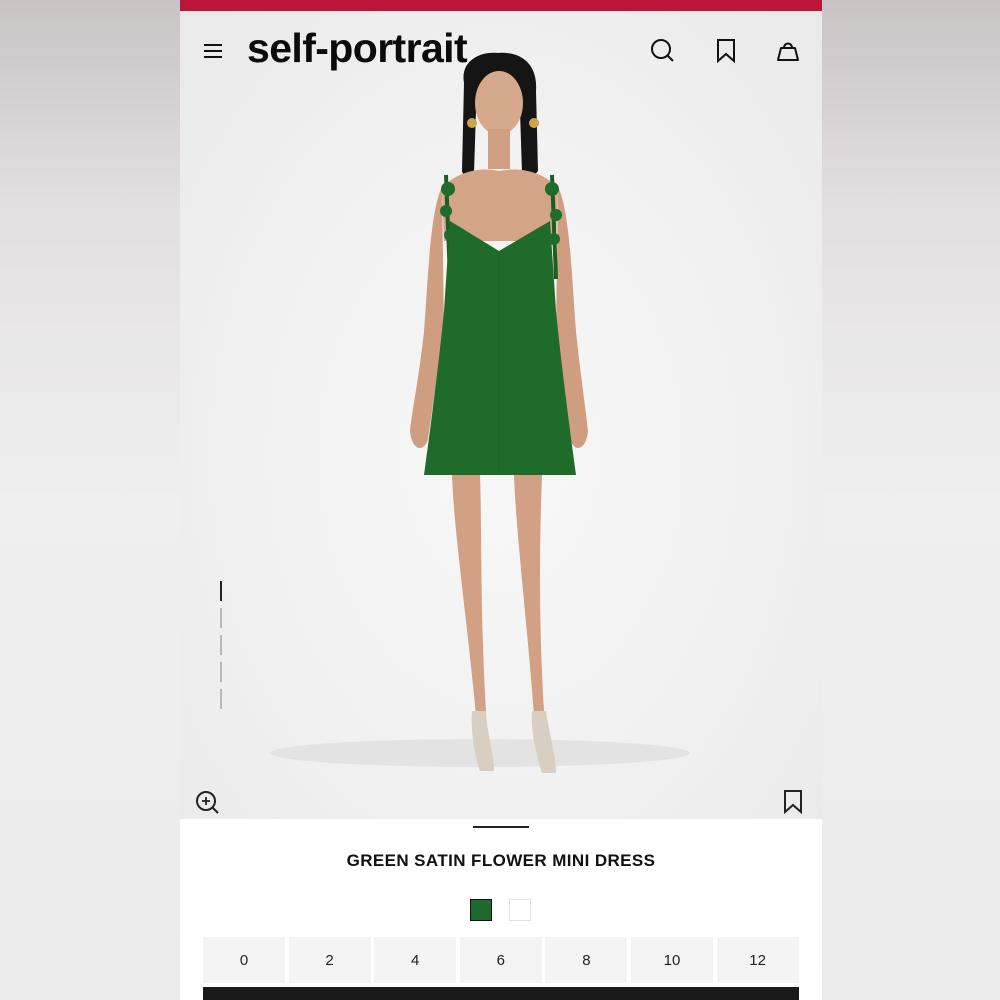 Image resolution: width=1000 pixels, height=1000 pixels. I want to click on top-accent-bar, so click(501, 5).